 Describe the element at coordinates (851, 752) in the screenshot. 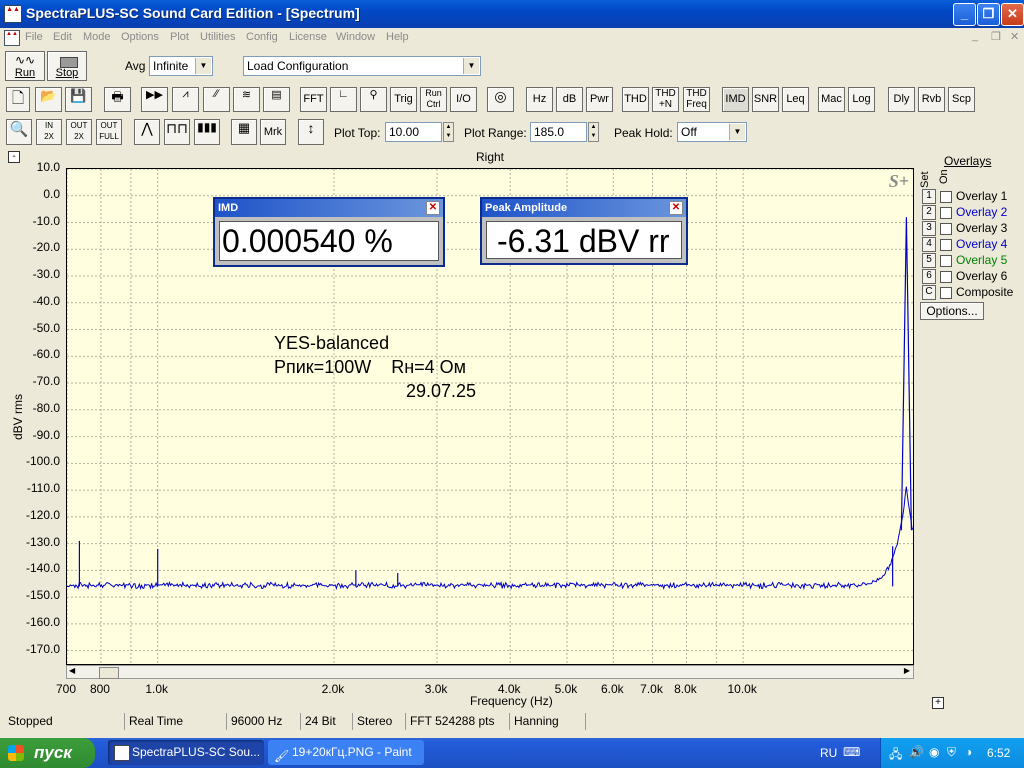

I see `keyboard-icon: ⌨` at that location.